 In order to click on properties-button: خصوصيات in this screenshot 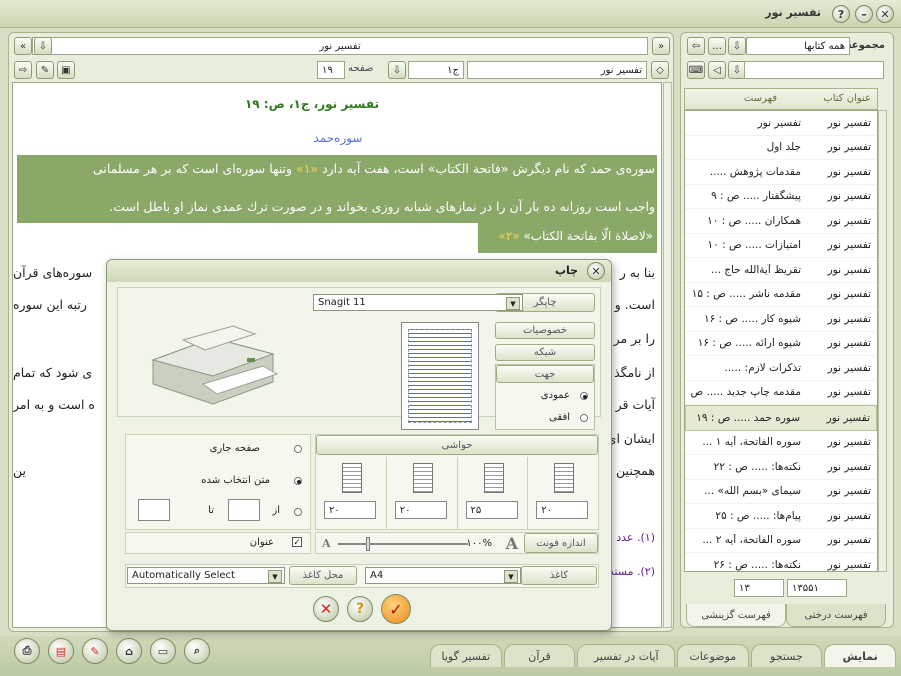, I will do `click(545, 330)`.